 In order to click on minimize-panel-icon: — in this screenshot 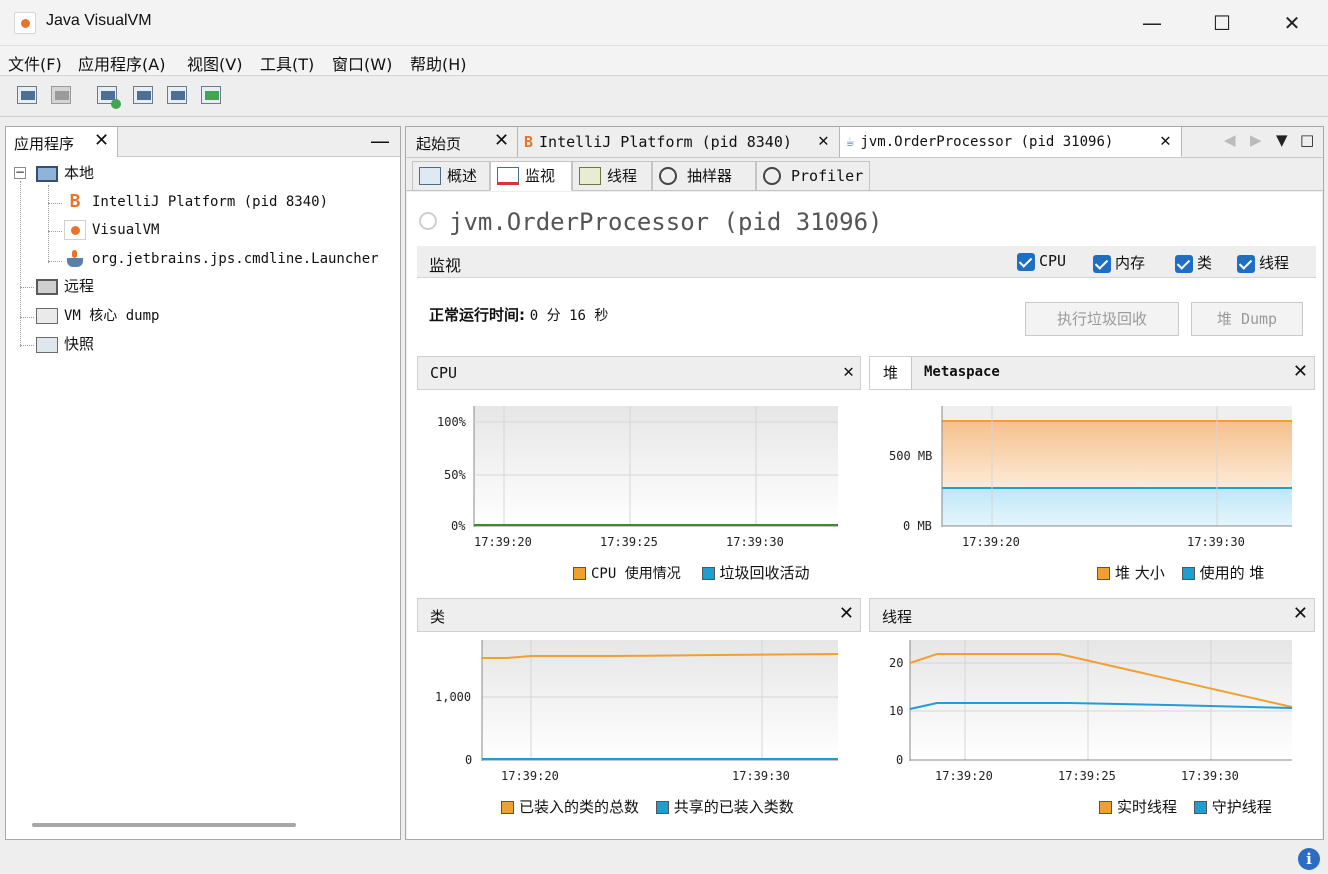, I will do `click(380, 141)`.